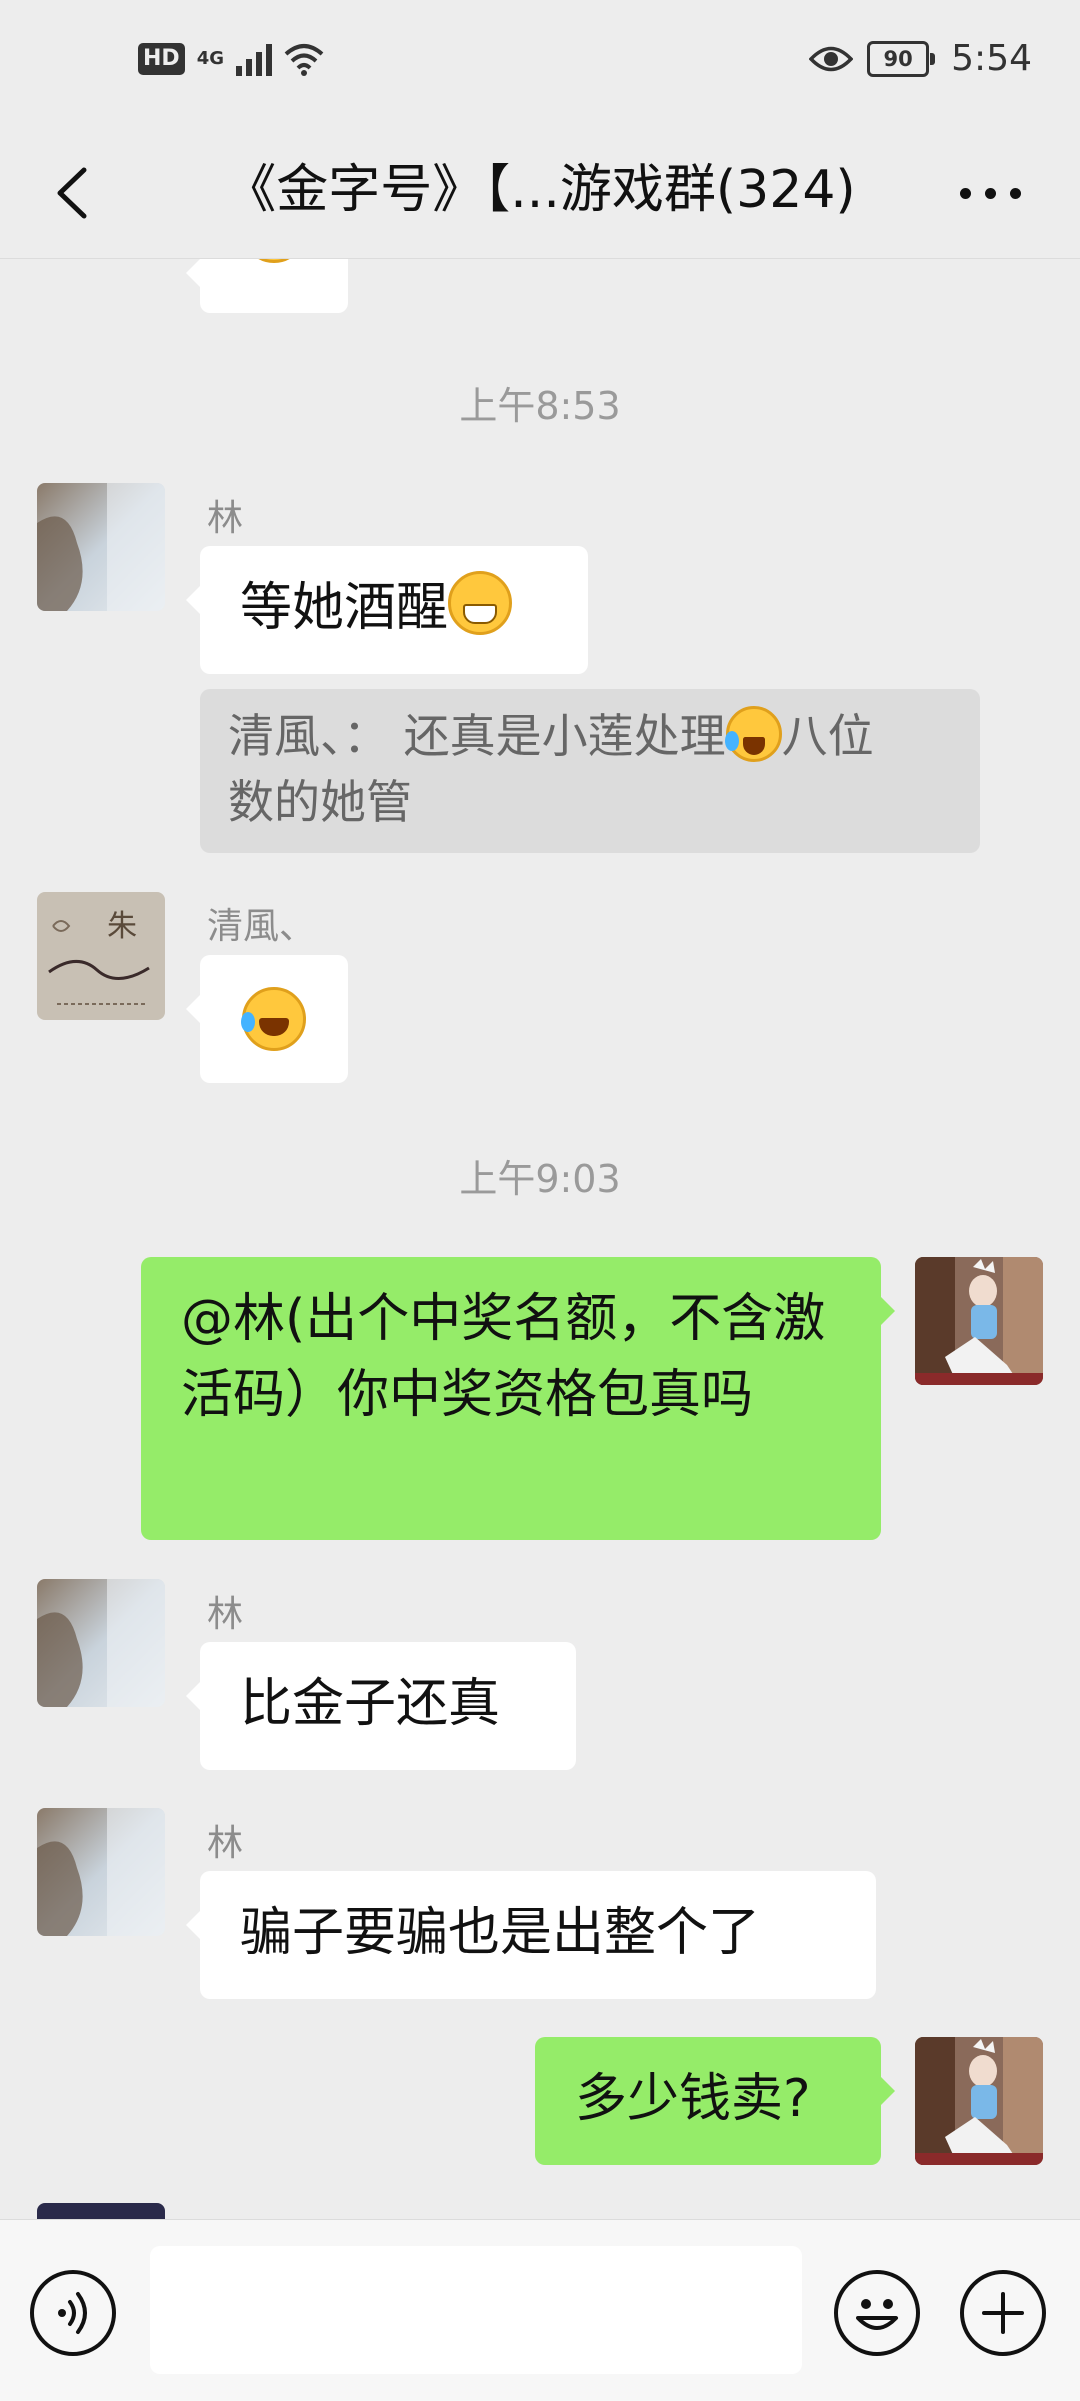 Image resolution: width=1080 pixels, height=2401 pixels. I want to click on plus-button, so click(1003, 2313).